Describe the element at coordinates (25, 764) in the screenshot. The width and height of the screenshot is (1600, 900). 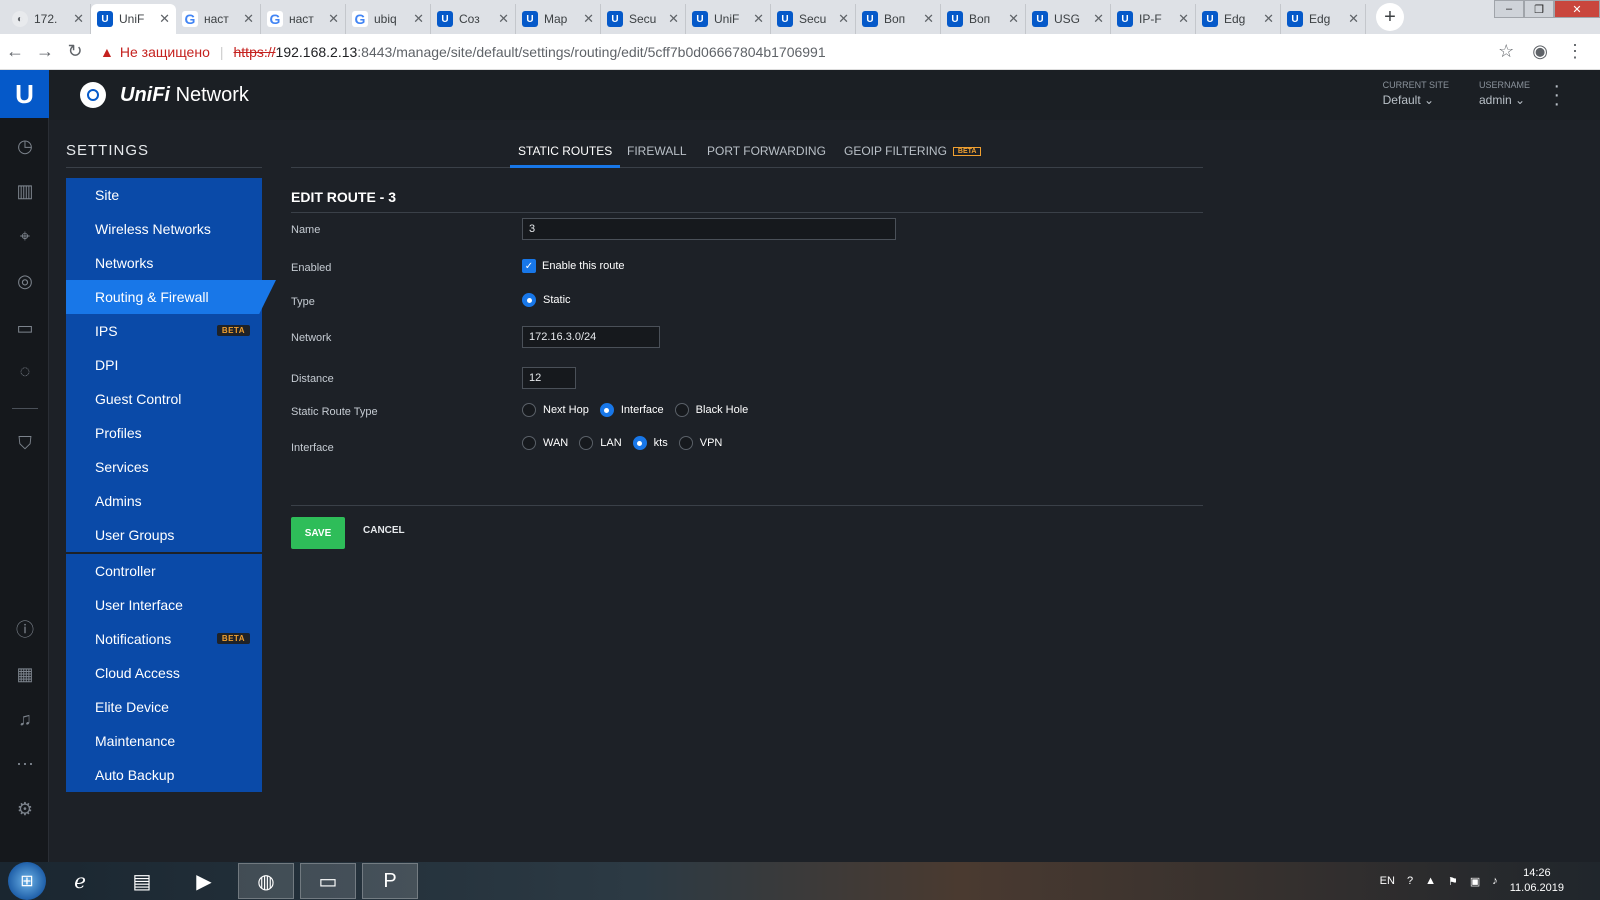
I see `chat-icon: ⋯` at that location.